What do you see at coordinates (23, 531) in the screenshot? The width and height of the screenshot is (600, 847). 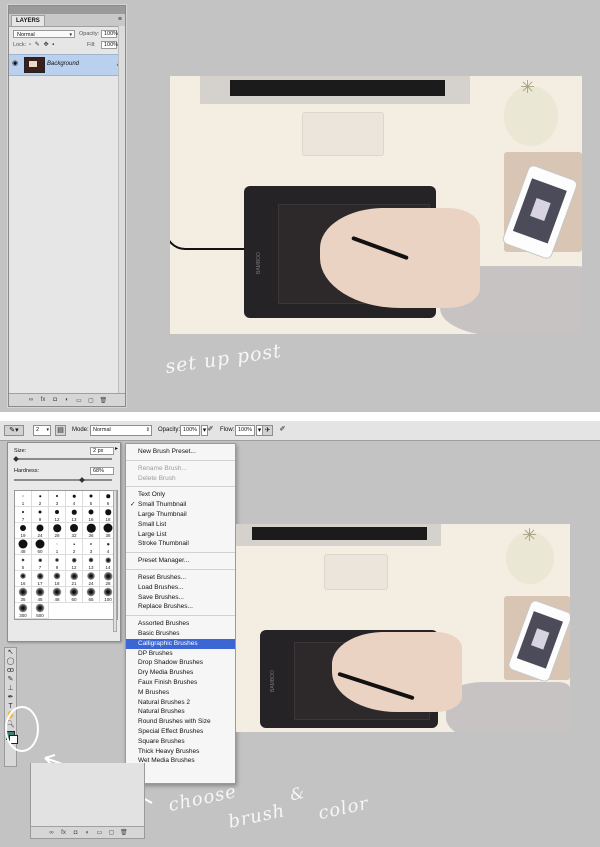 I see `brush-preset: 19` at bounding box center [23, 531].